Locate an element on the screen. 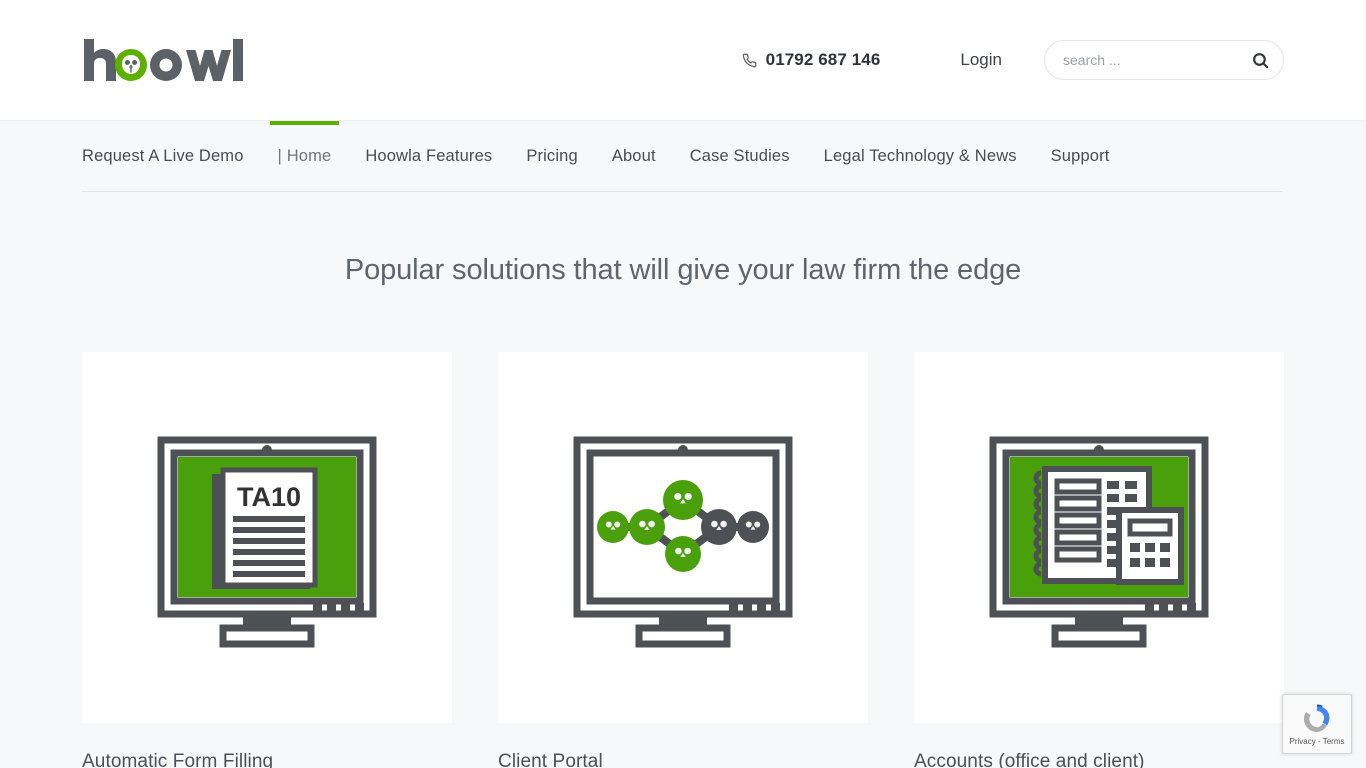 The image size is (1366, 768). search-box is located at coordinates (1164, 60).